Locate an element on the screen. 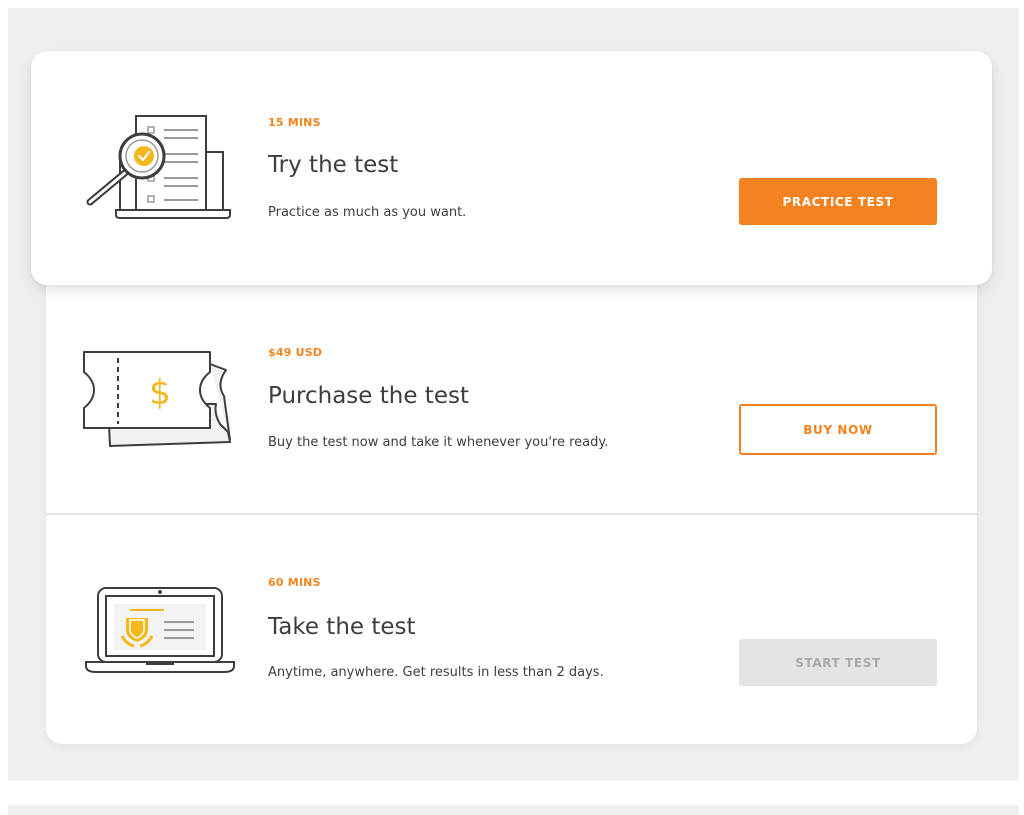 The height and width of the screenshot is (815, 1024). step-description: Practice as much as you want. is located at coordinates (367, 212).